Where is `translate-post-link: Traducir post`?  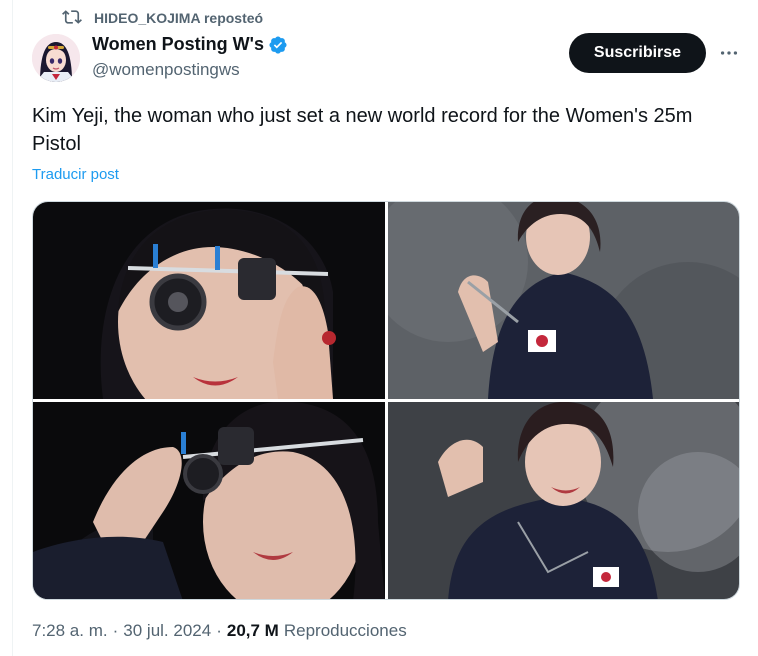
translate-post-link: Traducir post is located at coordinates (75, 174).